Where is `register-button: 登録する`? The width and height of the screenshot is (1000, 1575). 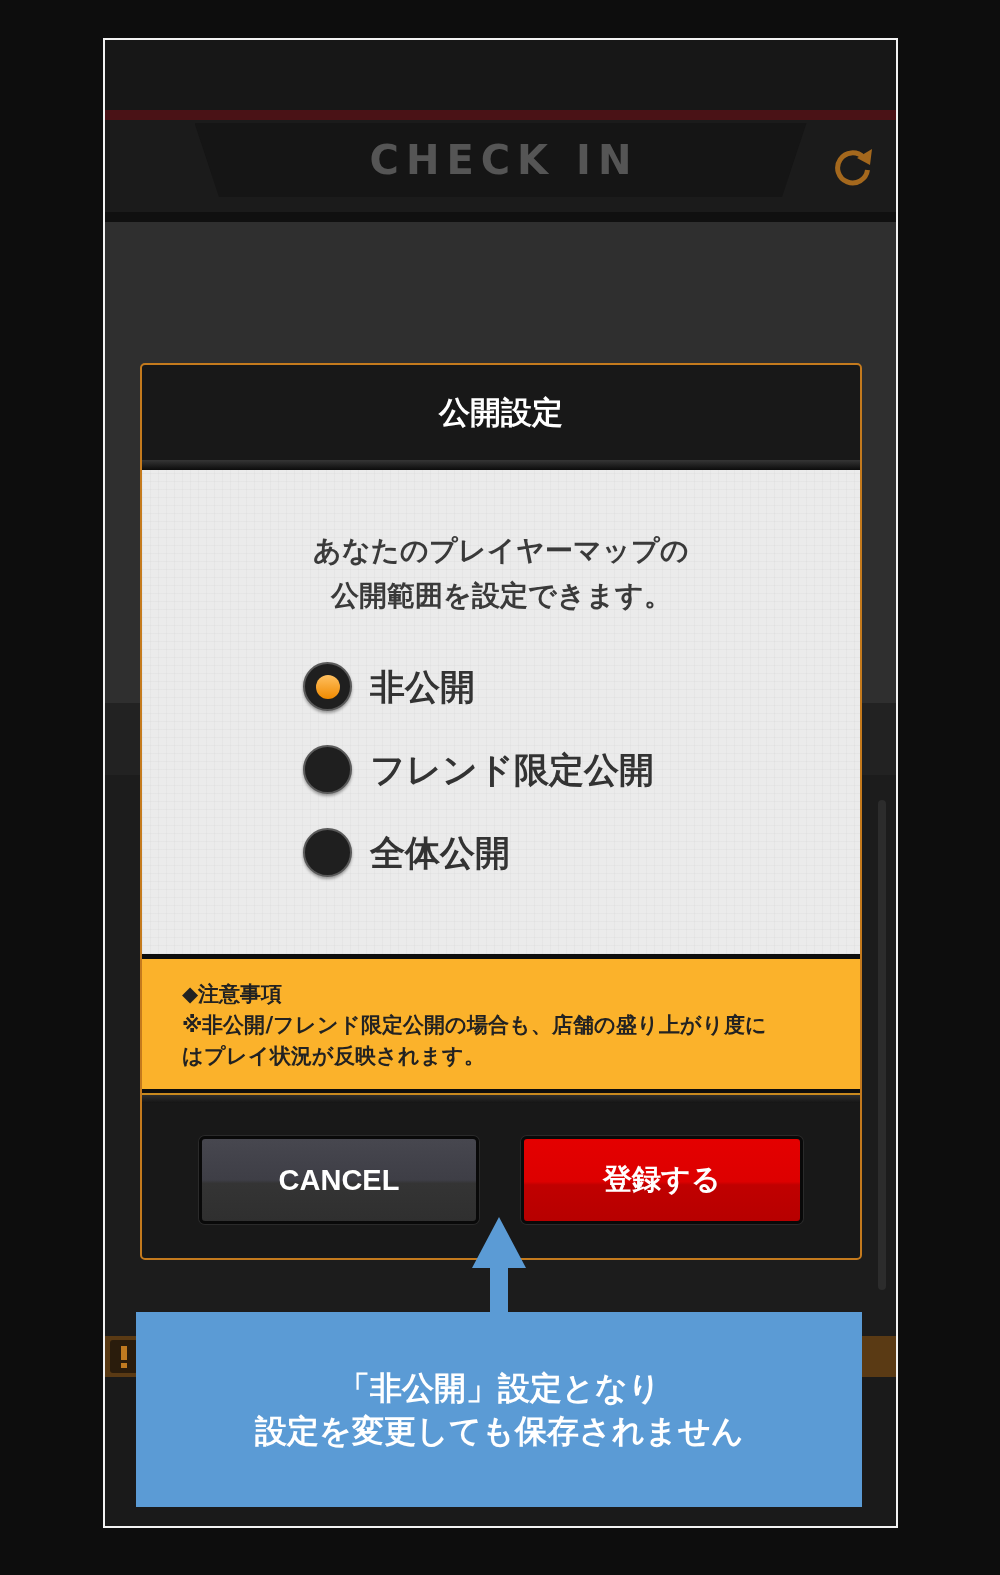 register-button: 登録する is located at coordinates (662, 1180).